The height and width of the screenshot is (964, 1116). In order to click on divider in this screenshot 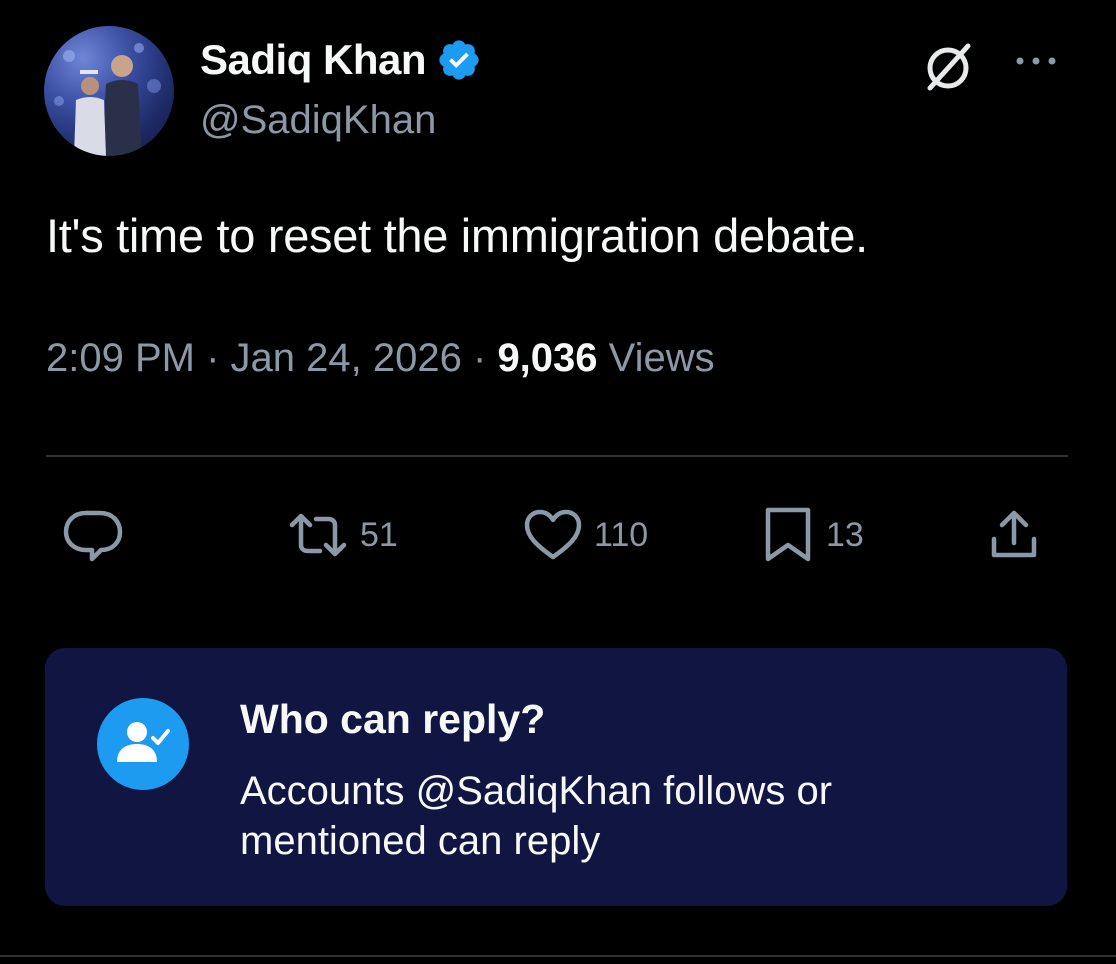, I will do `click(557, 456)`.